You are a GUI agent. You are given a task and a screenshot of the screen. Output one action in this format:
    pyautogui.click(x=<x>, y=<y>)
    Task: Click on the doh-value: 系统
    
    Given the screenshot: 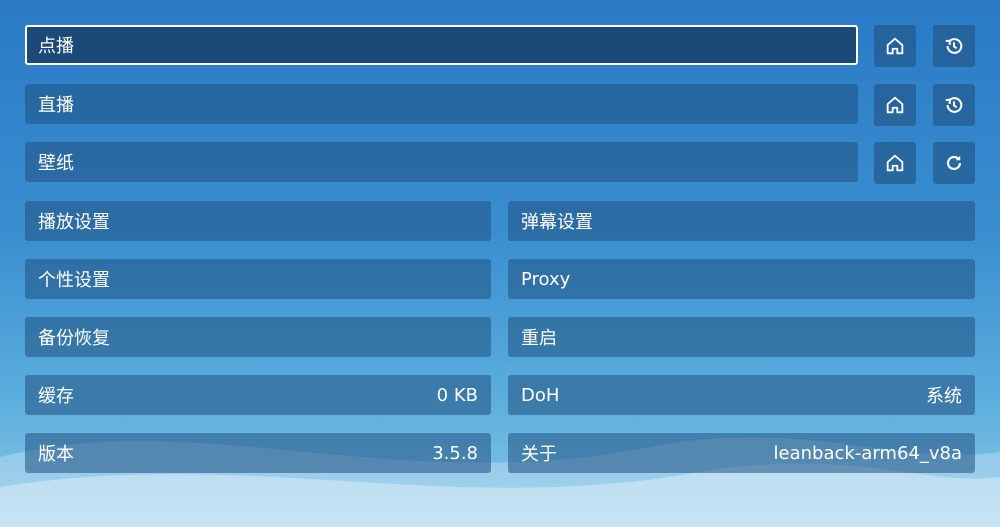 What is the action you would take?
    pyautogui.click(x=944, y=396)
    